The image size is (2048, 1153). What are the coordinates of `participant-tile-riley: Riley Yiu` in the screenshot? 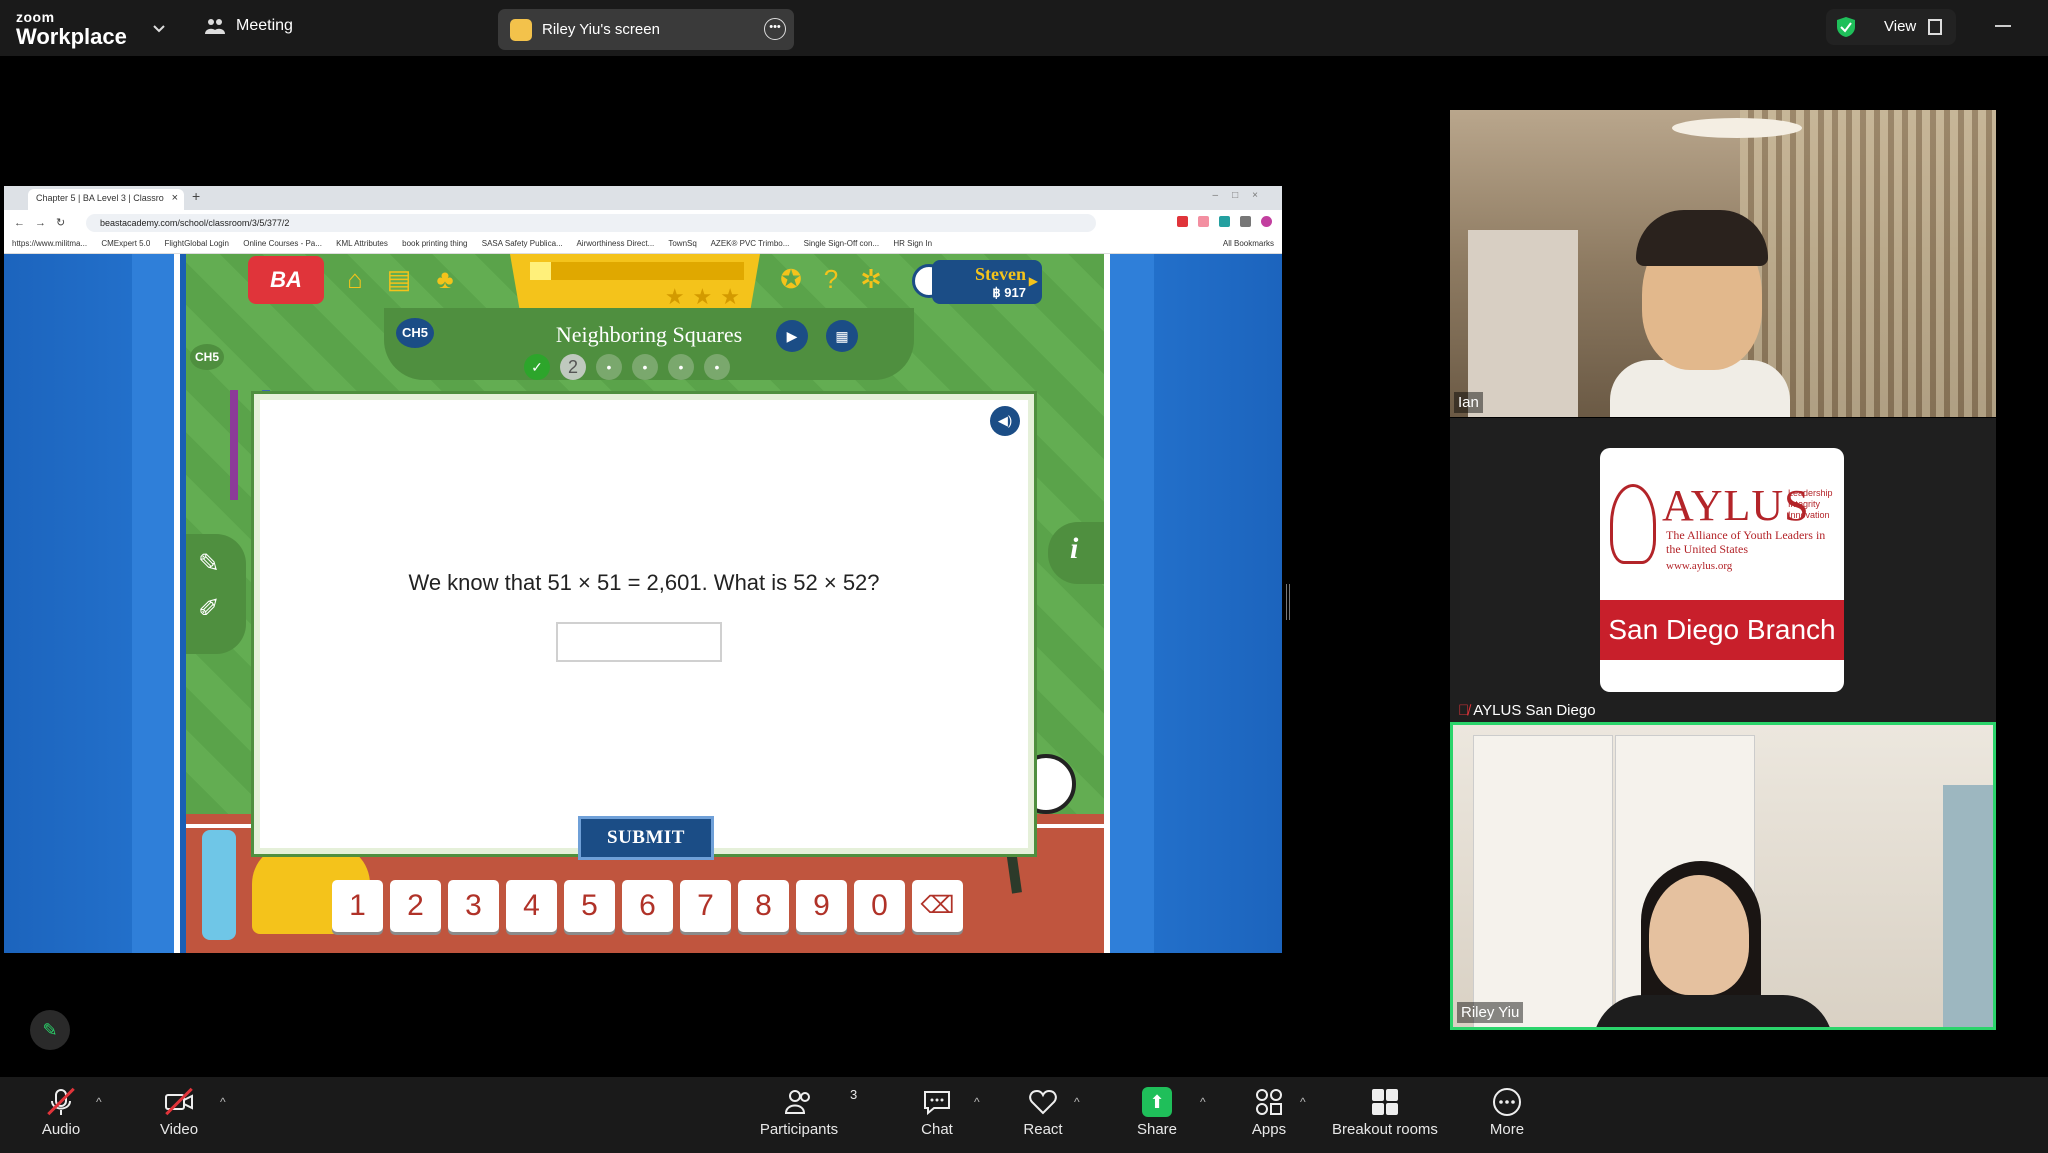 It's located at (1723, 876).